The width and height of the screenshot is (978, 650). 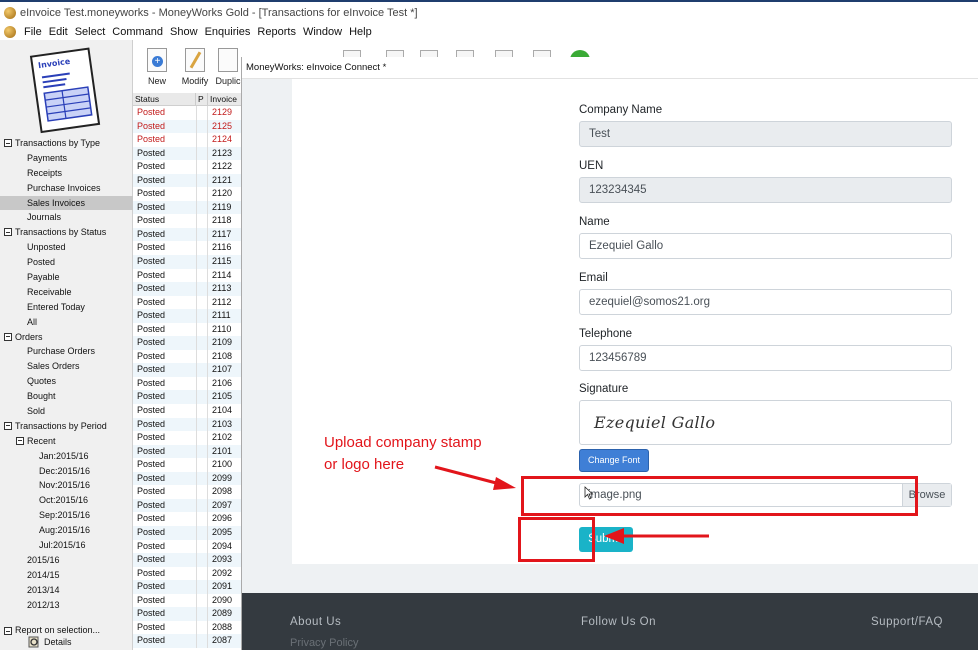 What do you see at coordinates (228, 67) in the screenshot?
I see `duplicate-button: Duplic` at bounding box center [228, 67].